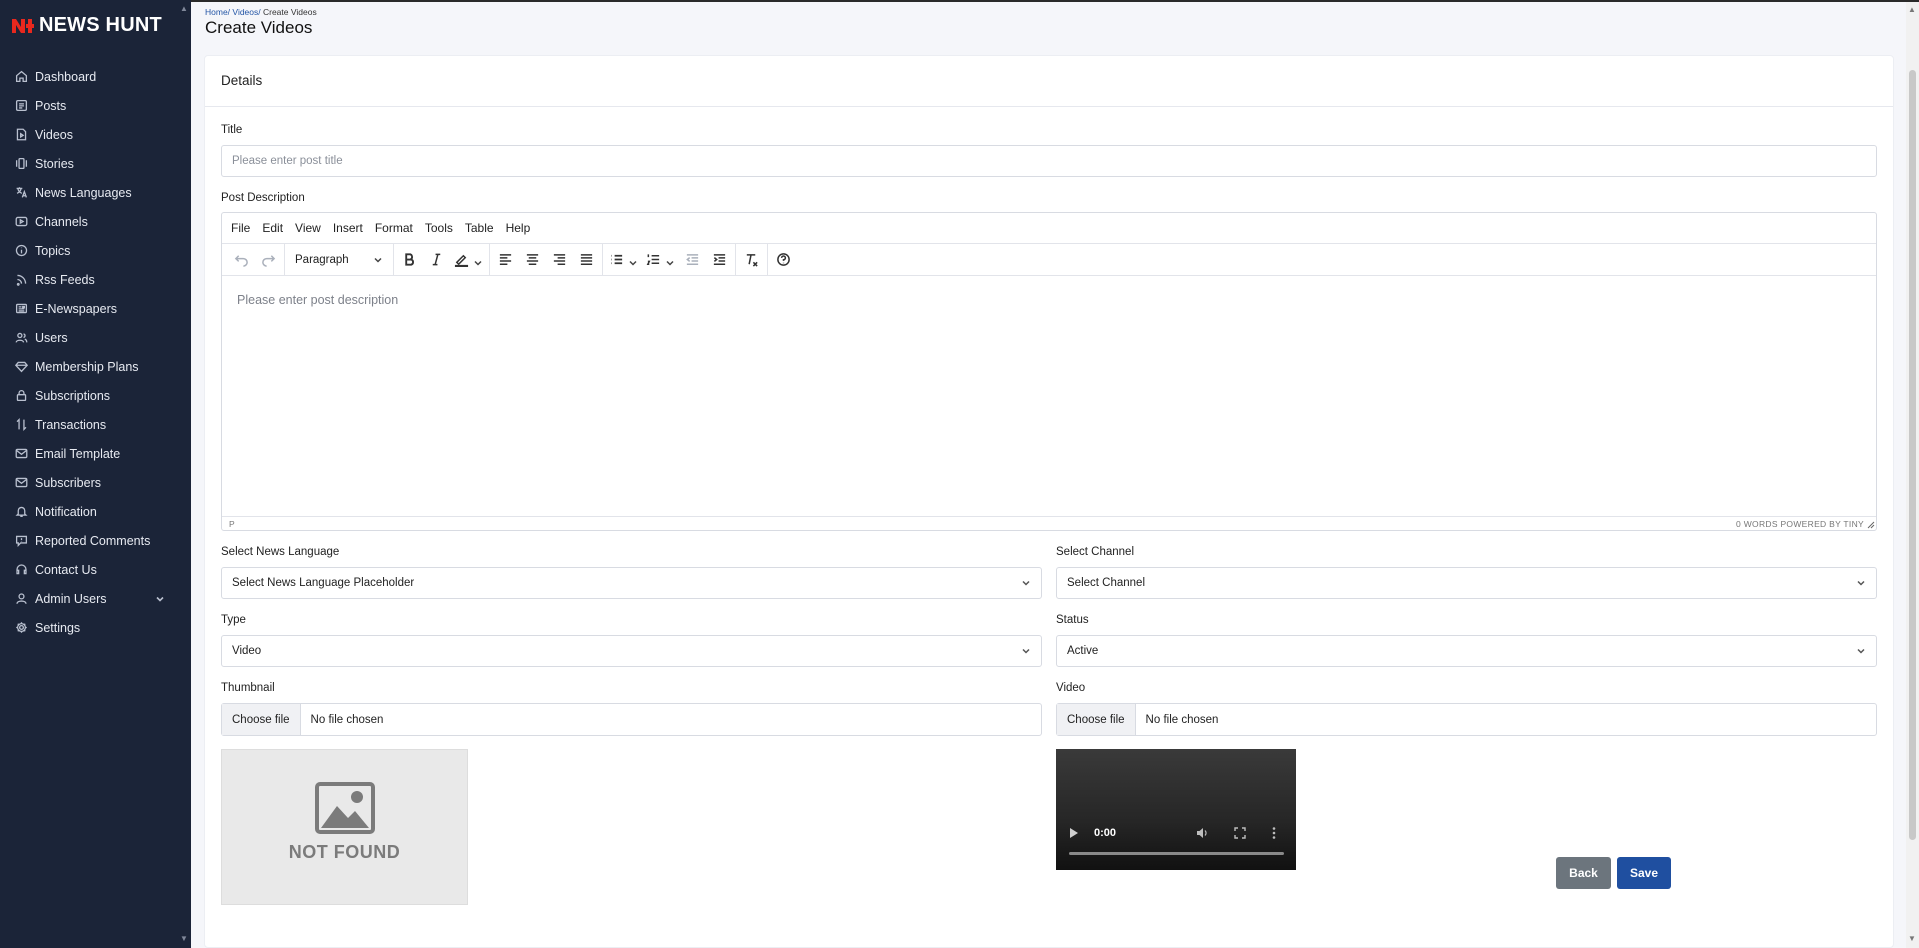 Image resolution: width=1919 pixels, height=948 pixels. Describe the element at coordinates (1466, 719) in the screenshot. I see `video-file-input: Choose file No file chosen` at that location.